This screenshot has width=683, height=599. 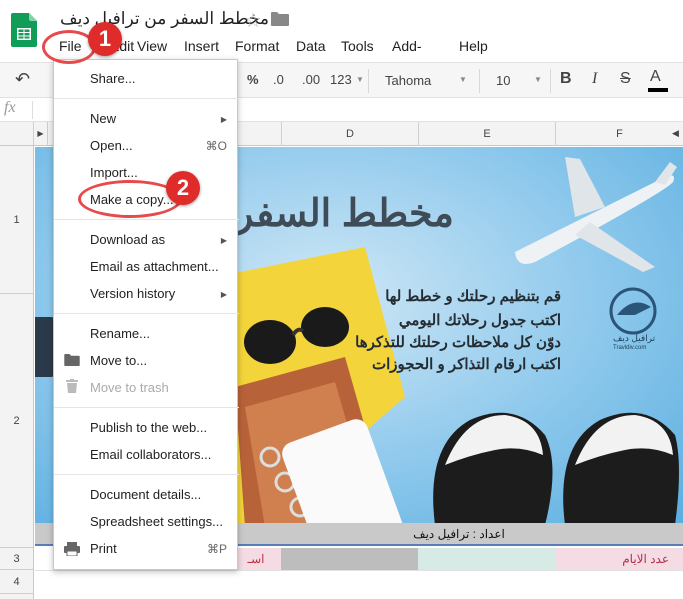 What do you see at coordinates (630, 348) in the screenshot?
I see `logo-url: Travldiv.com` at bounding box center [630, 348].